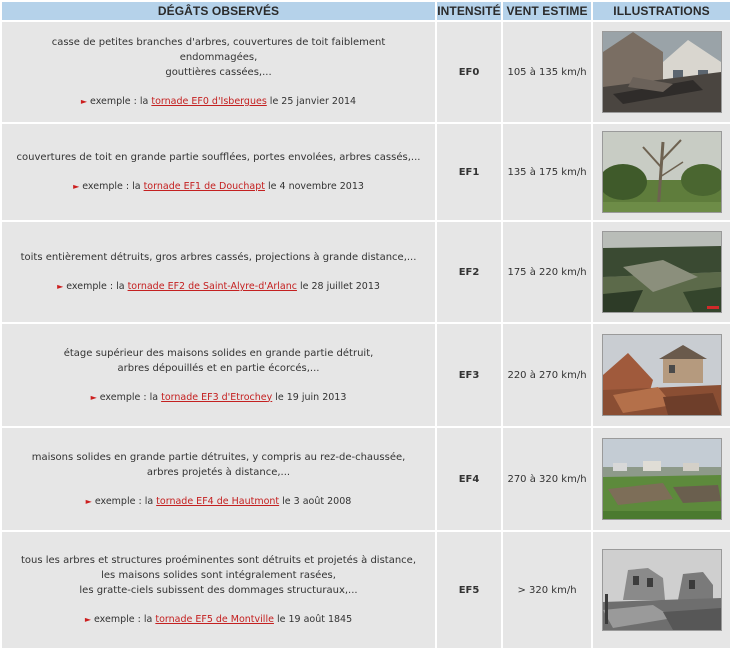 The height and width of the screenshot is (654, 730). I want to click on header-damage: DÉGÂTS OBSERVÉS, so click(218, 11).